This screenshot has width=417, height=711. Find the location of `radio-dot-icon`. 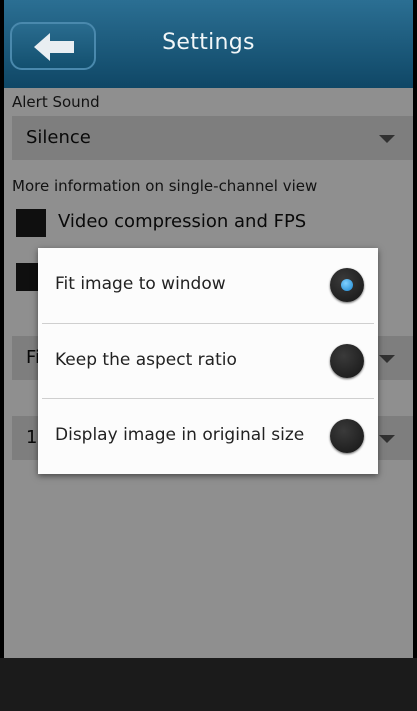

radio-dot-icon is located at coordinates (347, 285).